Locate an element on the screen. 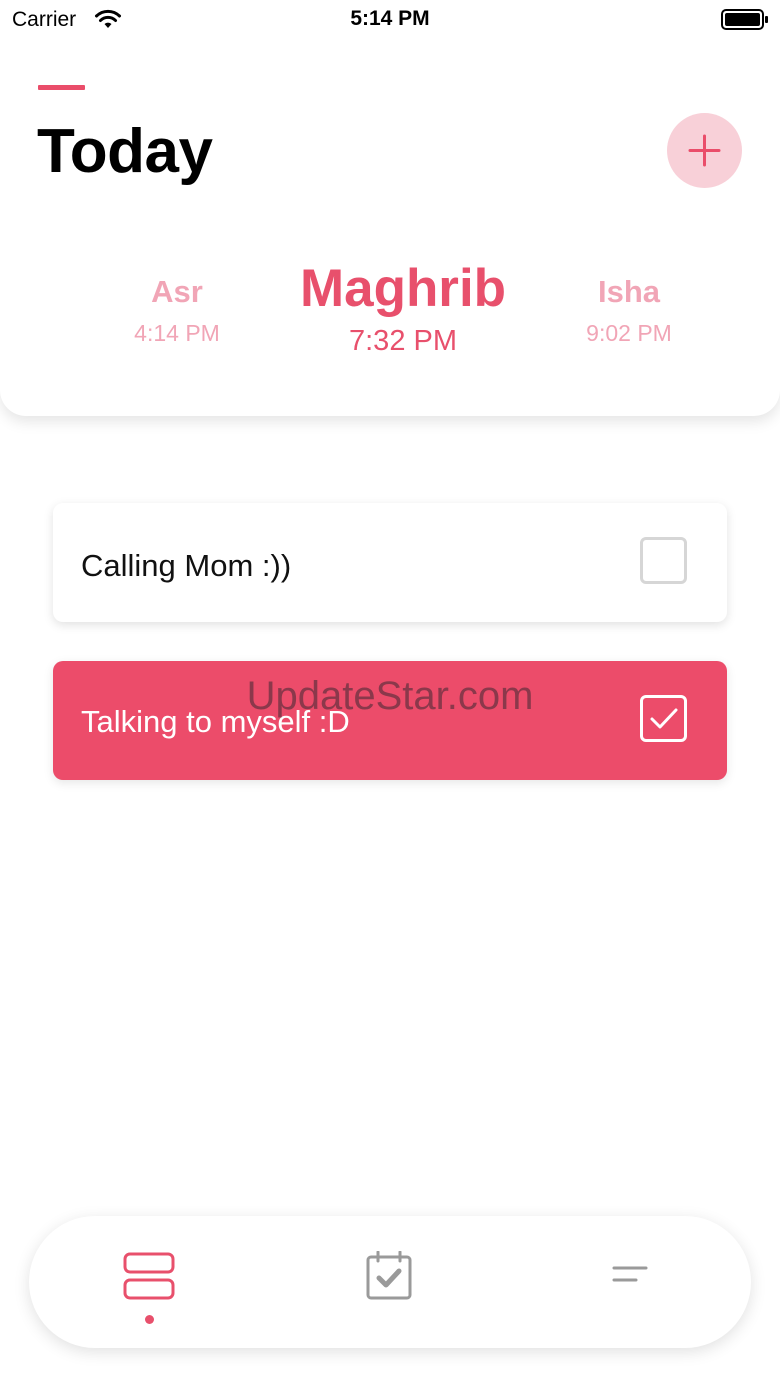  nav-item-calendar is located at coordinates (389, 1282).